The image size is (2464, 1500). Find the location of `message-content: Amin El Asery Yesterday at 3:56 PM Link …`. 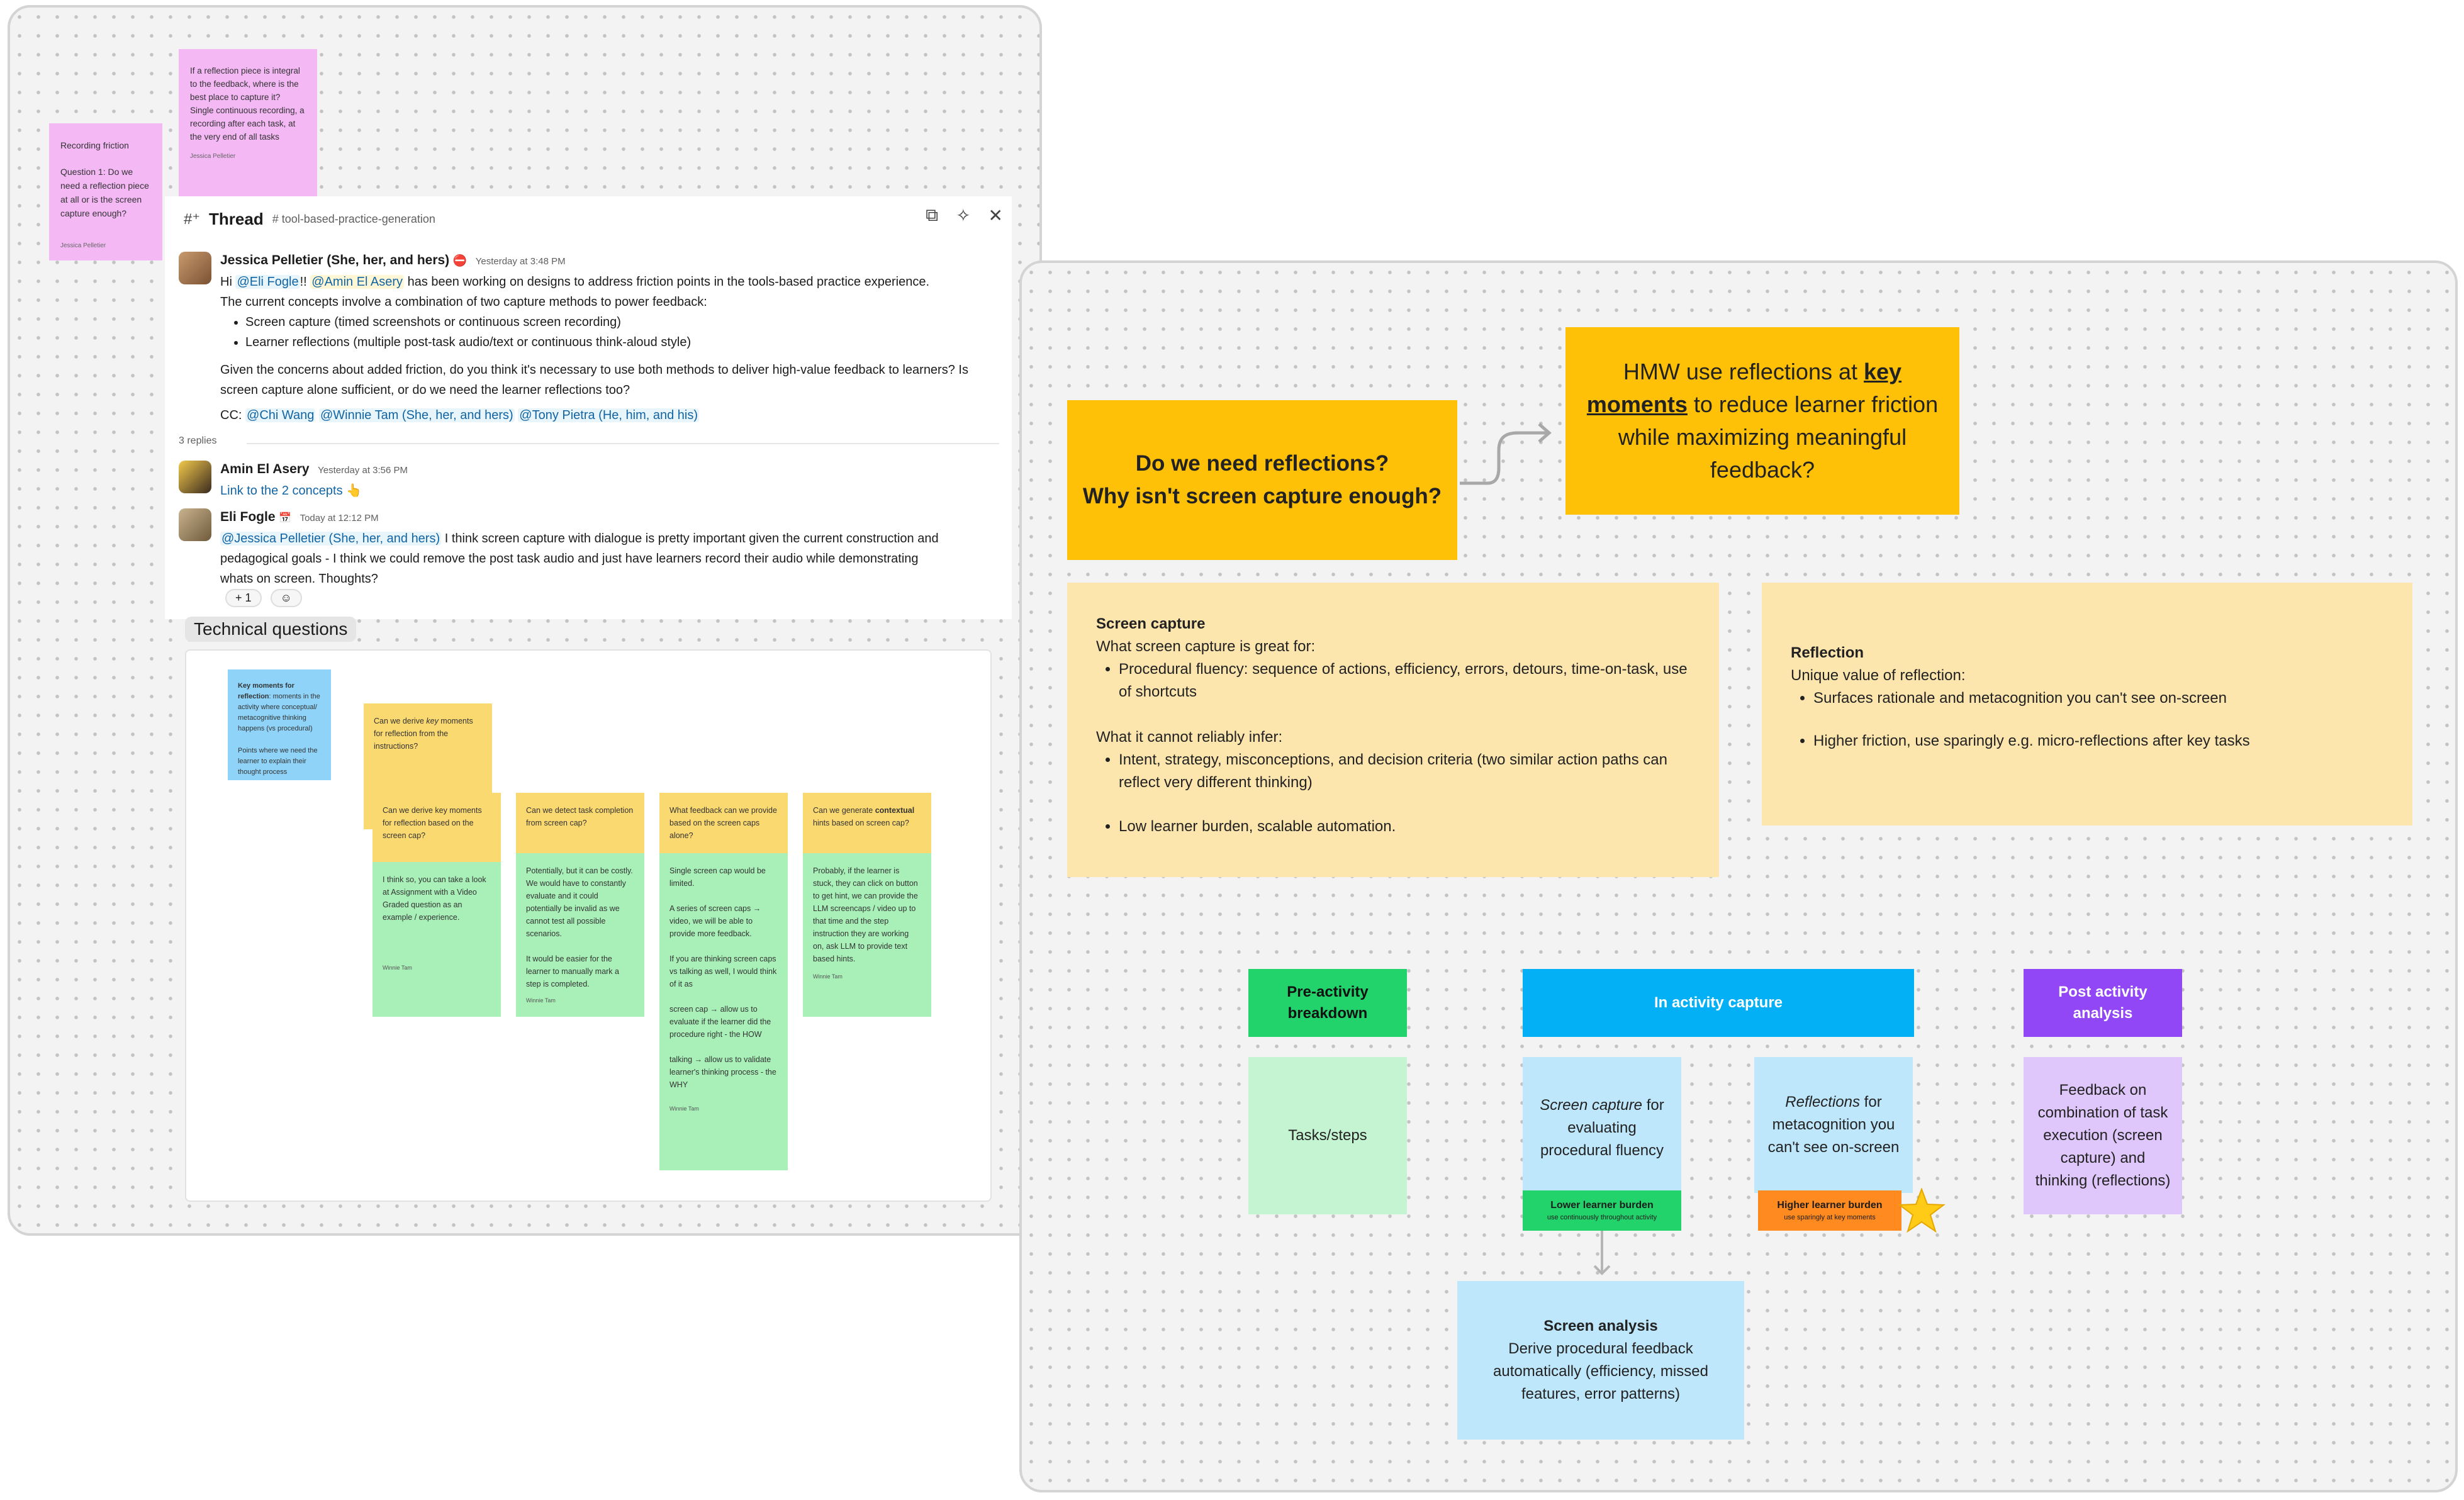

message-content: Amin El Asery Yesterday at 3:56 PM Link … is located at coordinates (613, 480).